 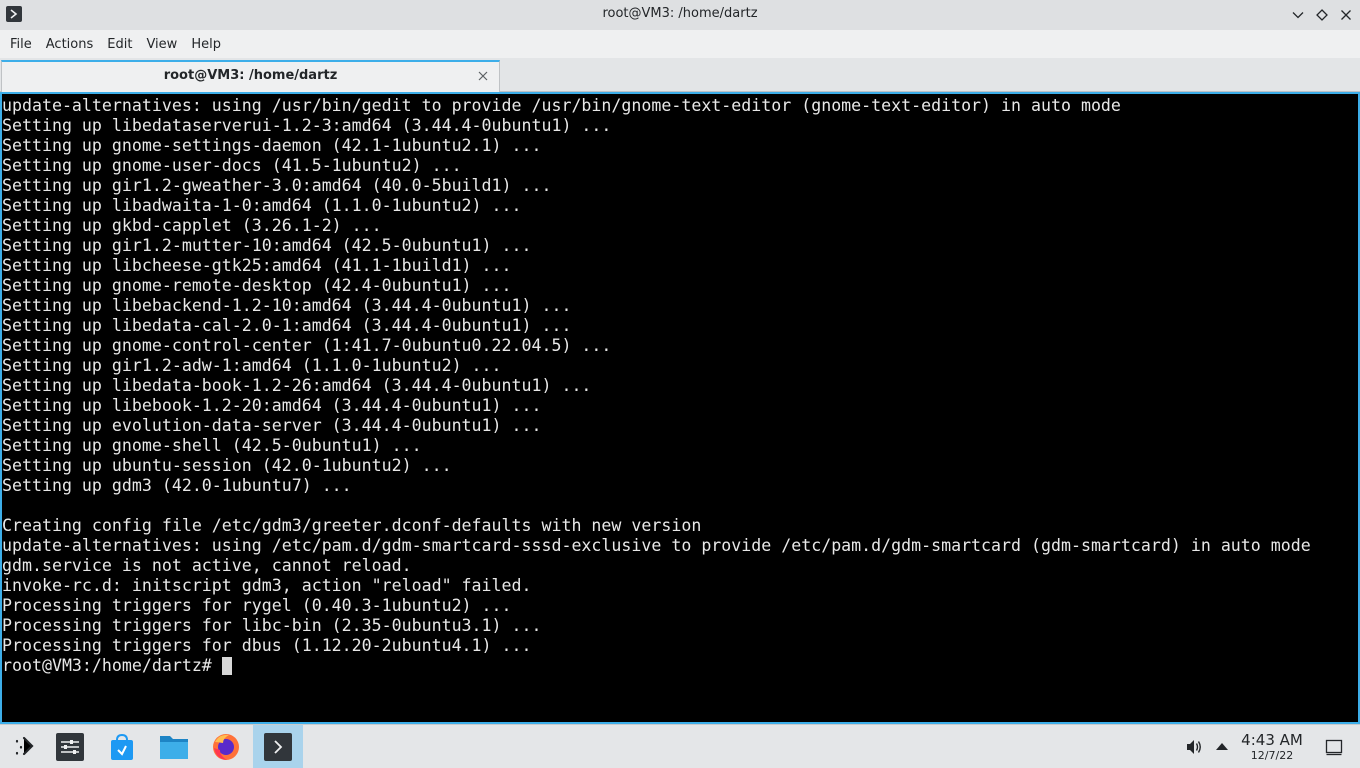 I want to click on digital-clock: 4:43 AM 12/7/22, so click(x=1272, y=747).